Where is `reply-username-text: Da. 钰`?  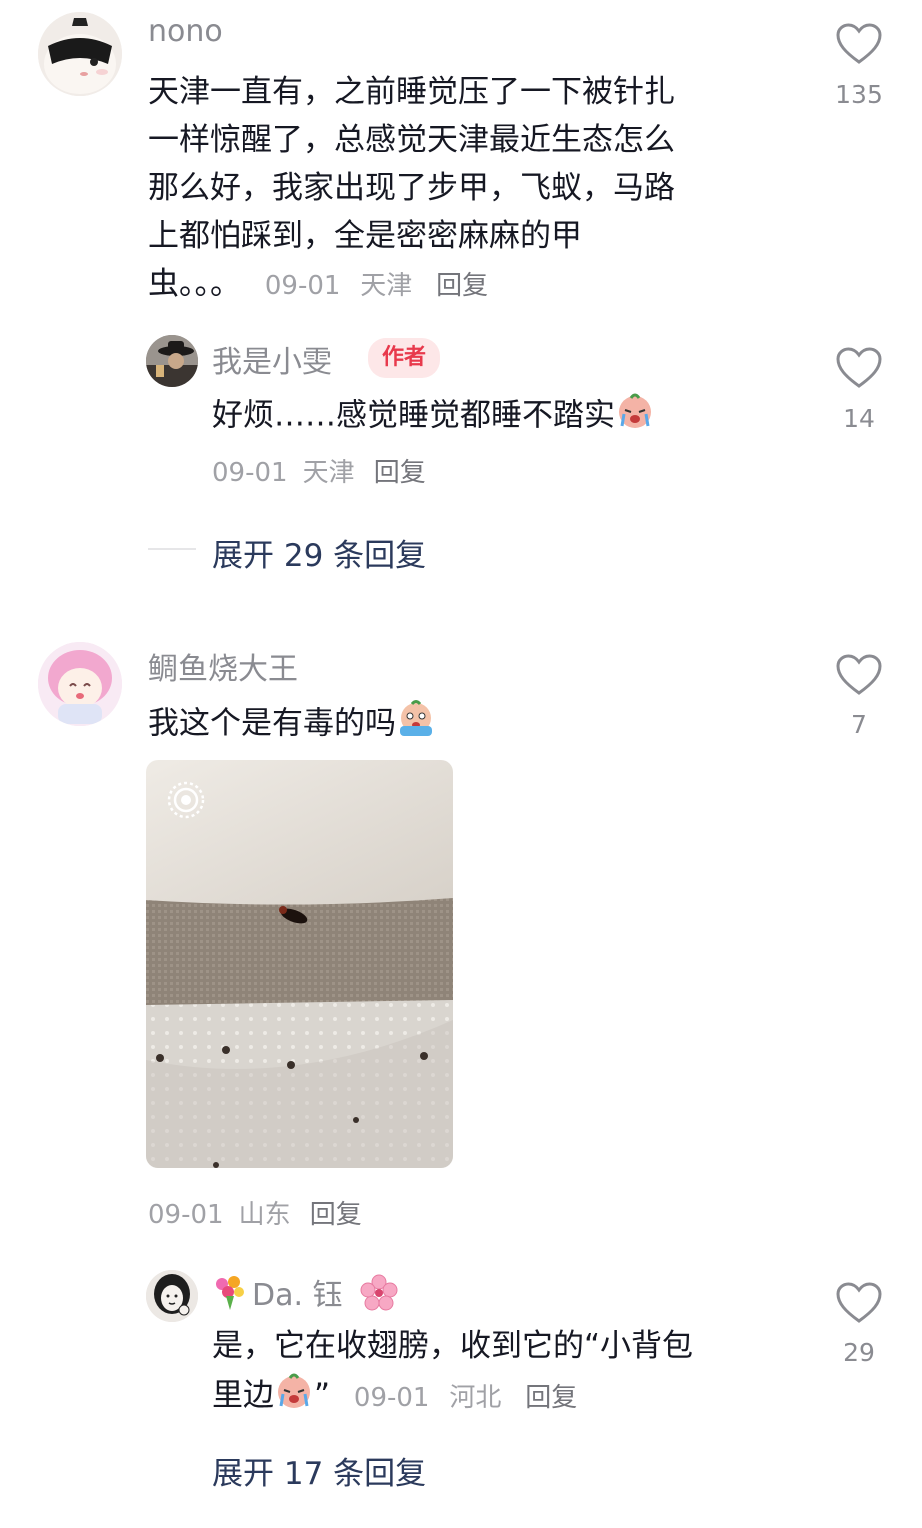
reply-username-text: Da. 钰 is located at coordinates (297, 1295).